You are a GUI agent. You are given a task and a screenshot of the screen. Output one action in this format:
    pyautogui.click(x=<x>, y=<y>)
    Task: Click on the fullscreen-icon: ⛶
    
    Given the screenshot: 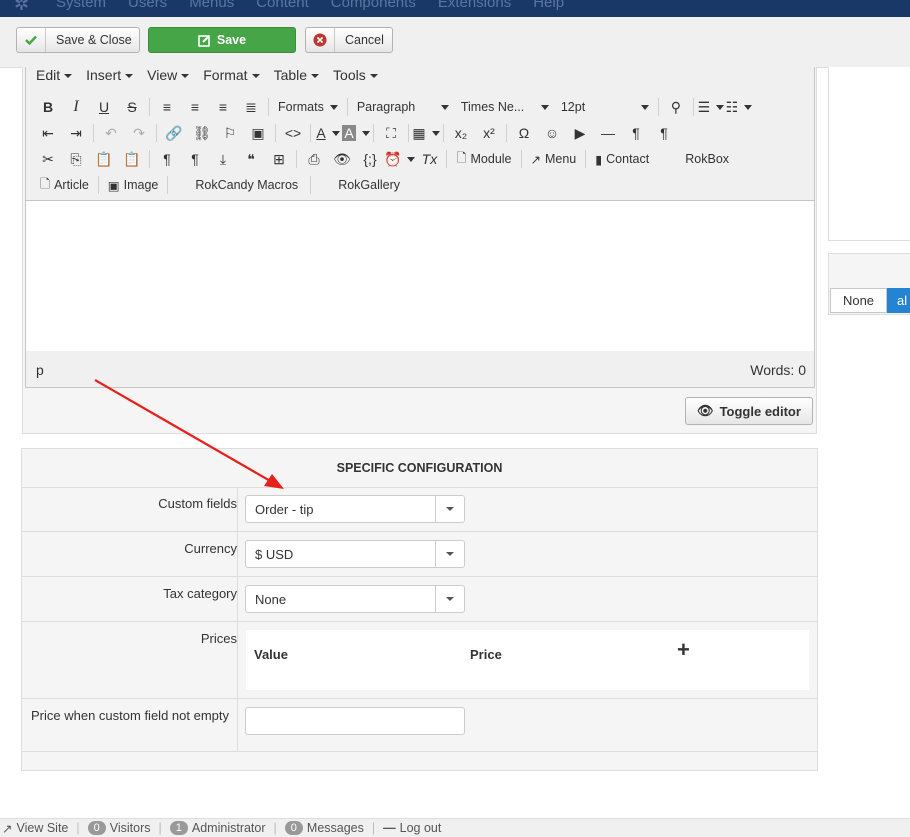 What is the action you would take?
    pyautogui.click(x=391, y=133)
    